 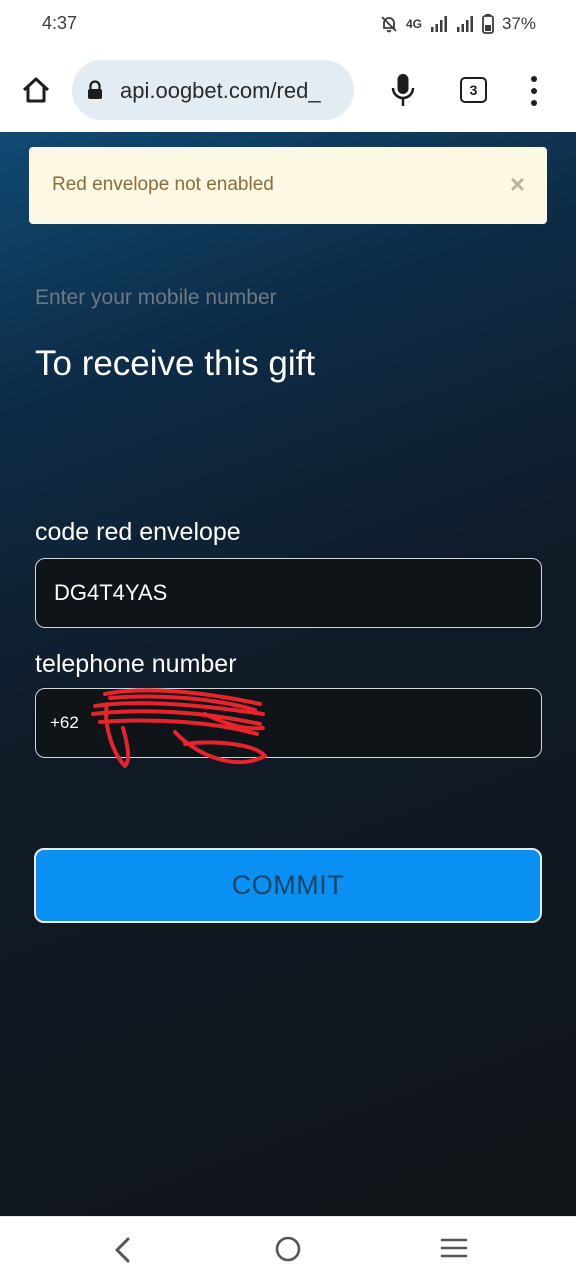 What do you see at coordinates (60, 23) in the screenshot?
I see `status-time: 4:37` at bounding box center [60, 23].